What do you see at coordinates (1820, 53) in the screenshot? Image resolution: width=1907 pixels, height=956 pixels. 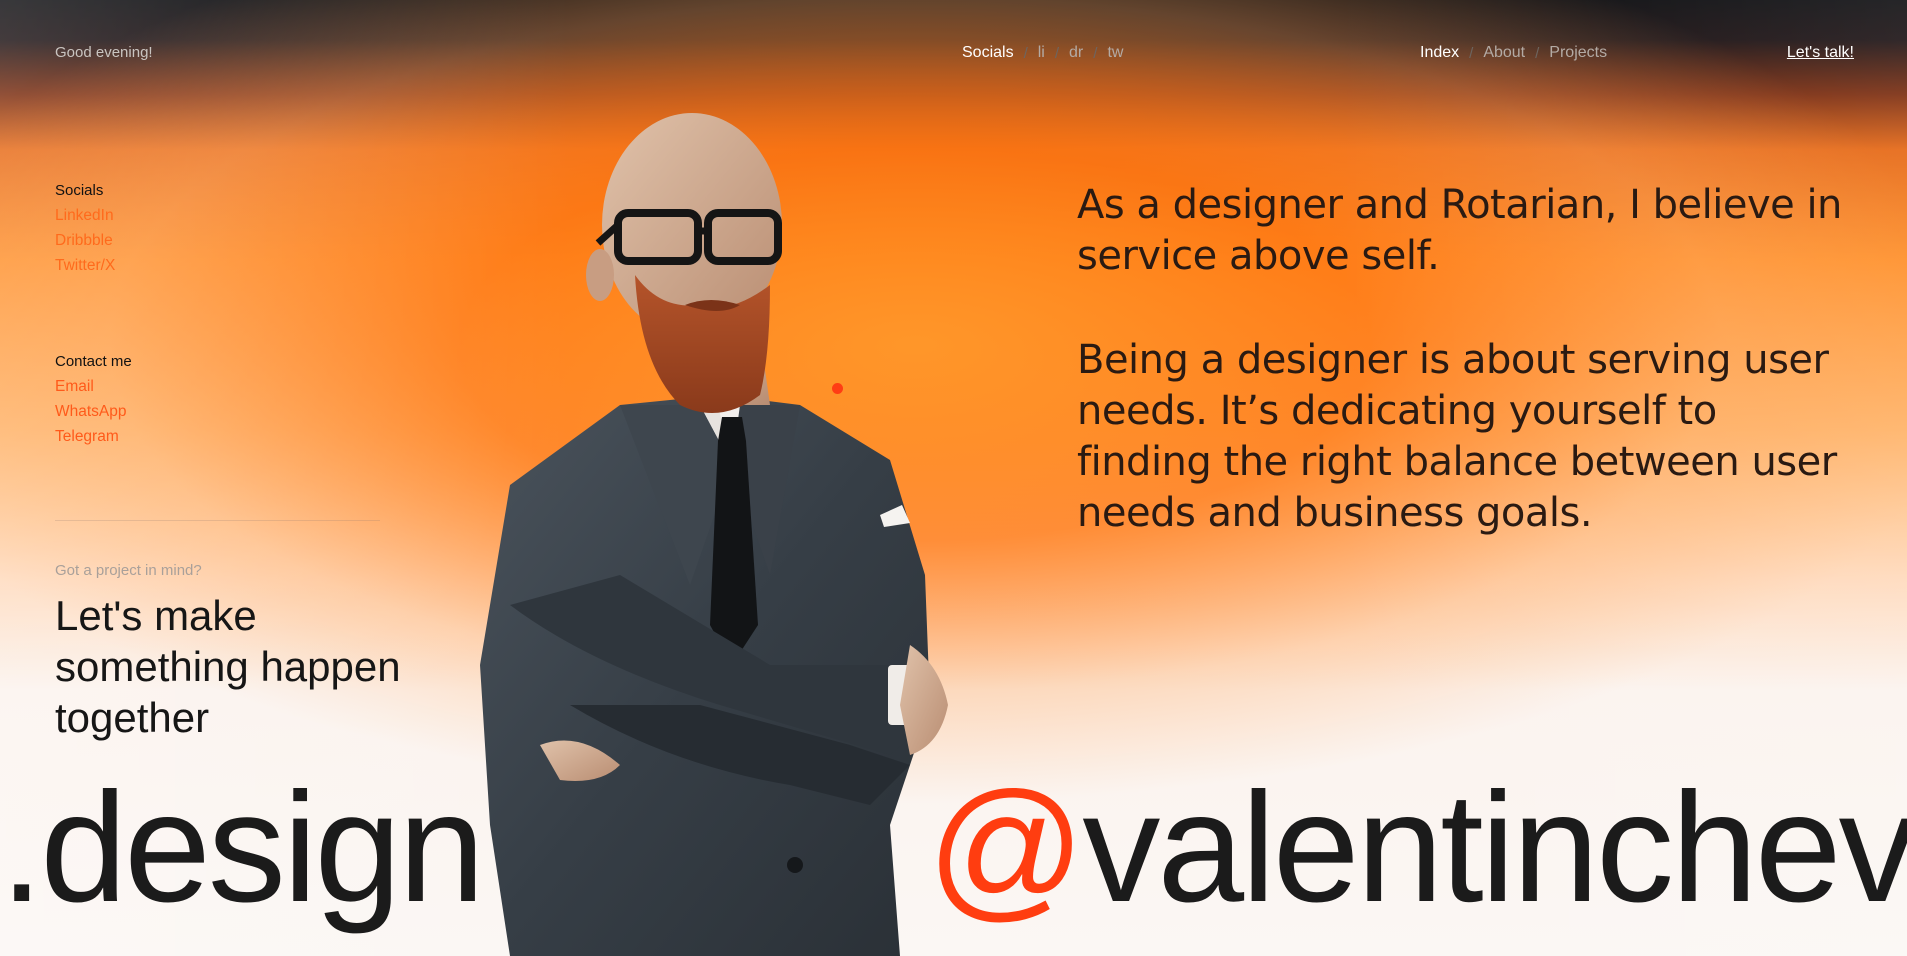 I see `lets-talk-link: Let's talk!` at bounding box center [1820, 53].